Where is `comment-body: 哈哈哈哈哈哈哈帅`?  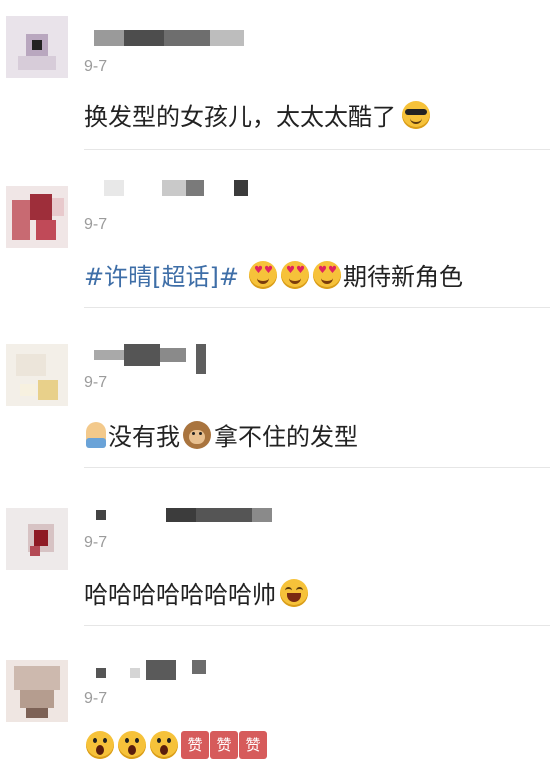 comment-body: 哈哈哈哈哈哈哈帅 is located at coordinates (180, 595).